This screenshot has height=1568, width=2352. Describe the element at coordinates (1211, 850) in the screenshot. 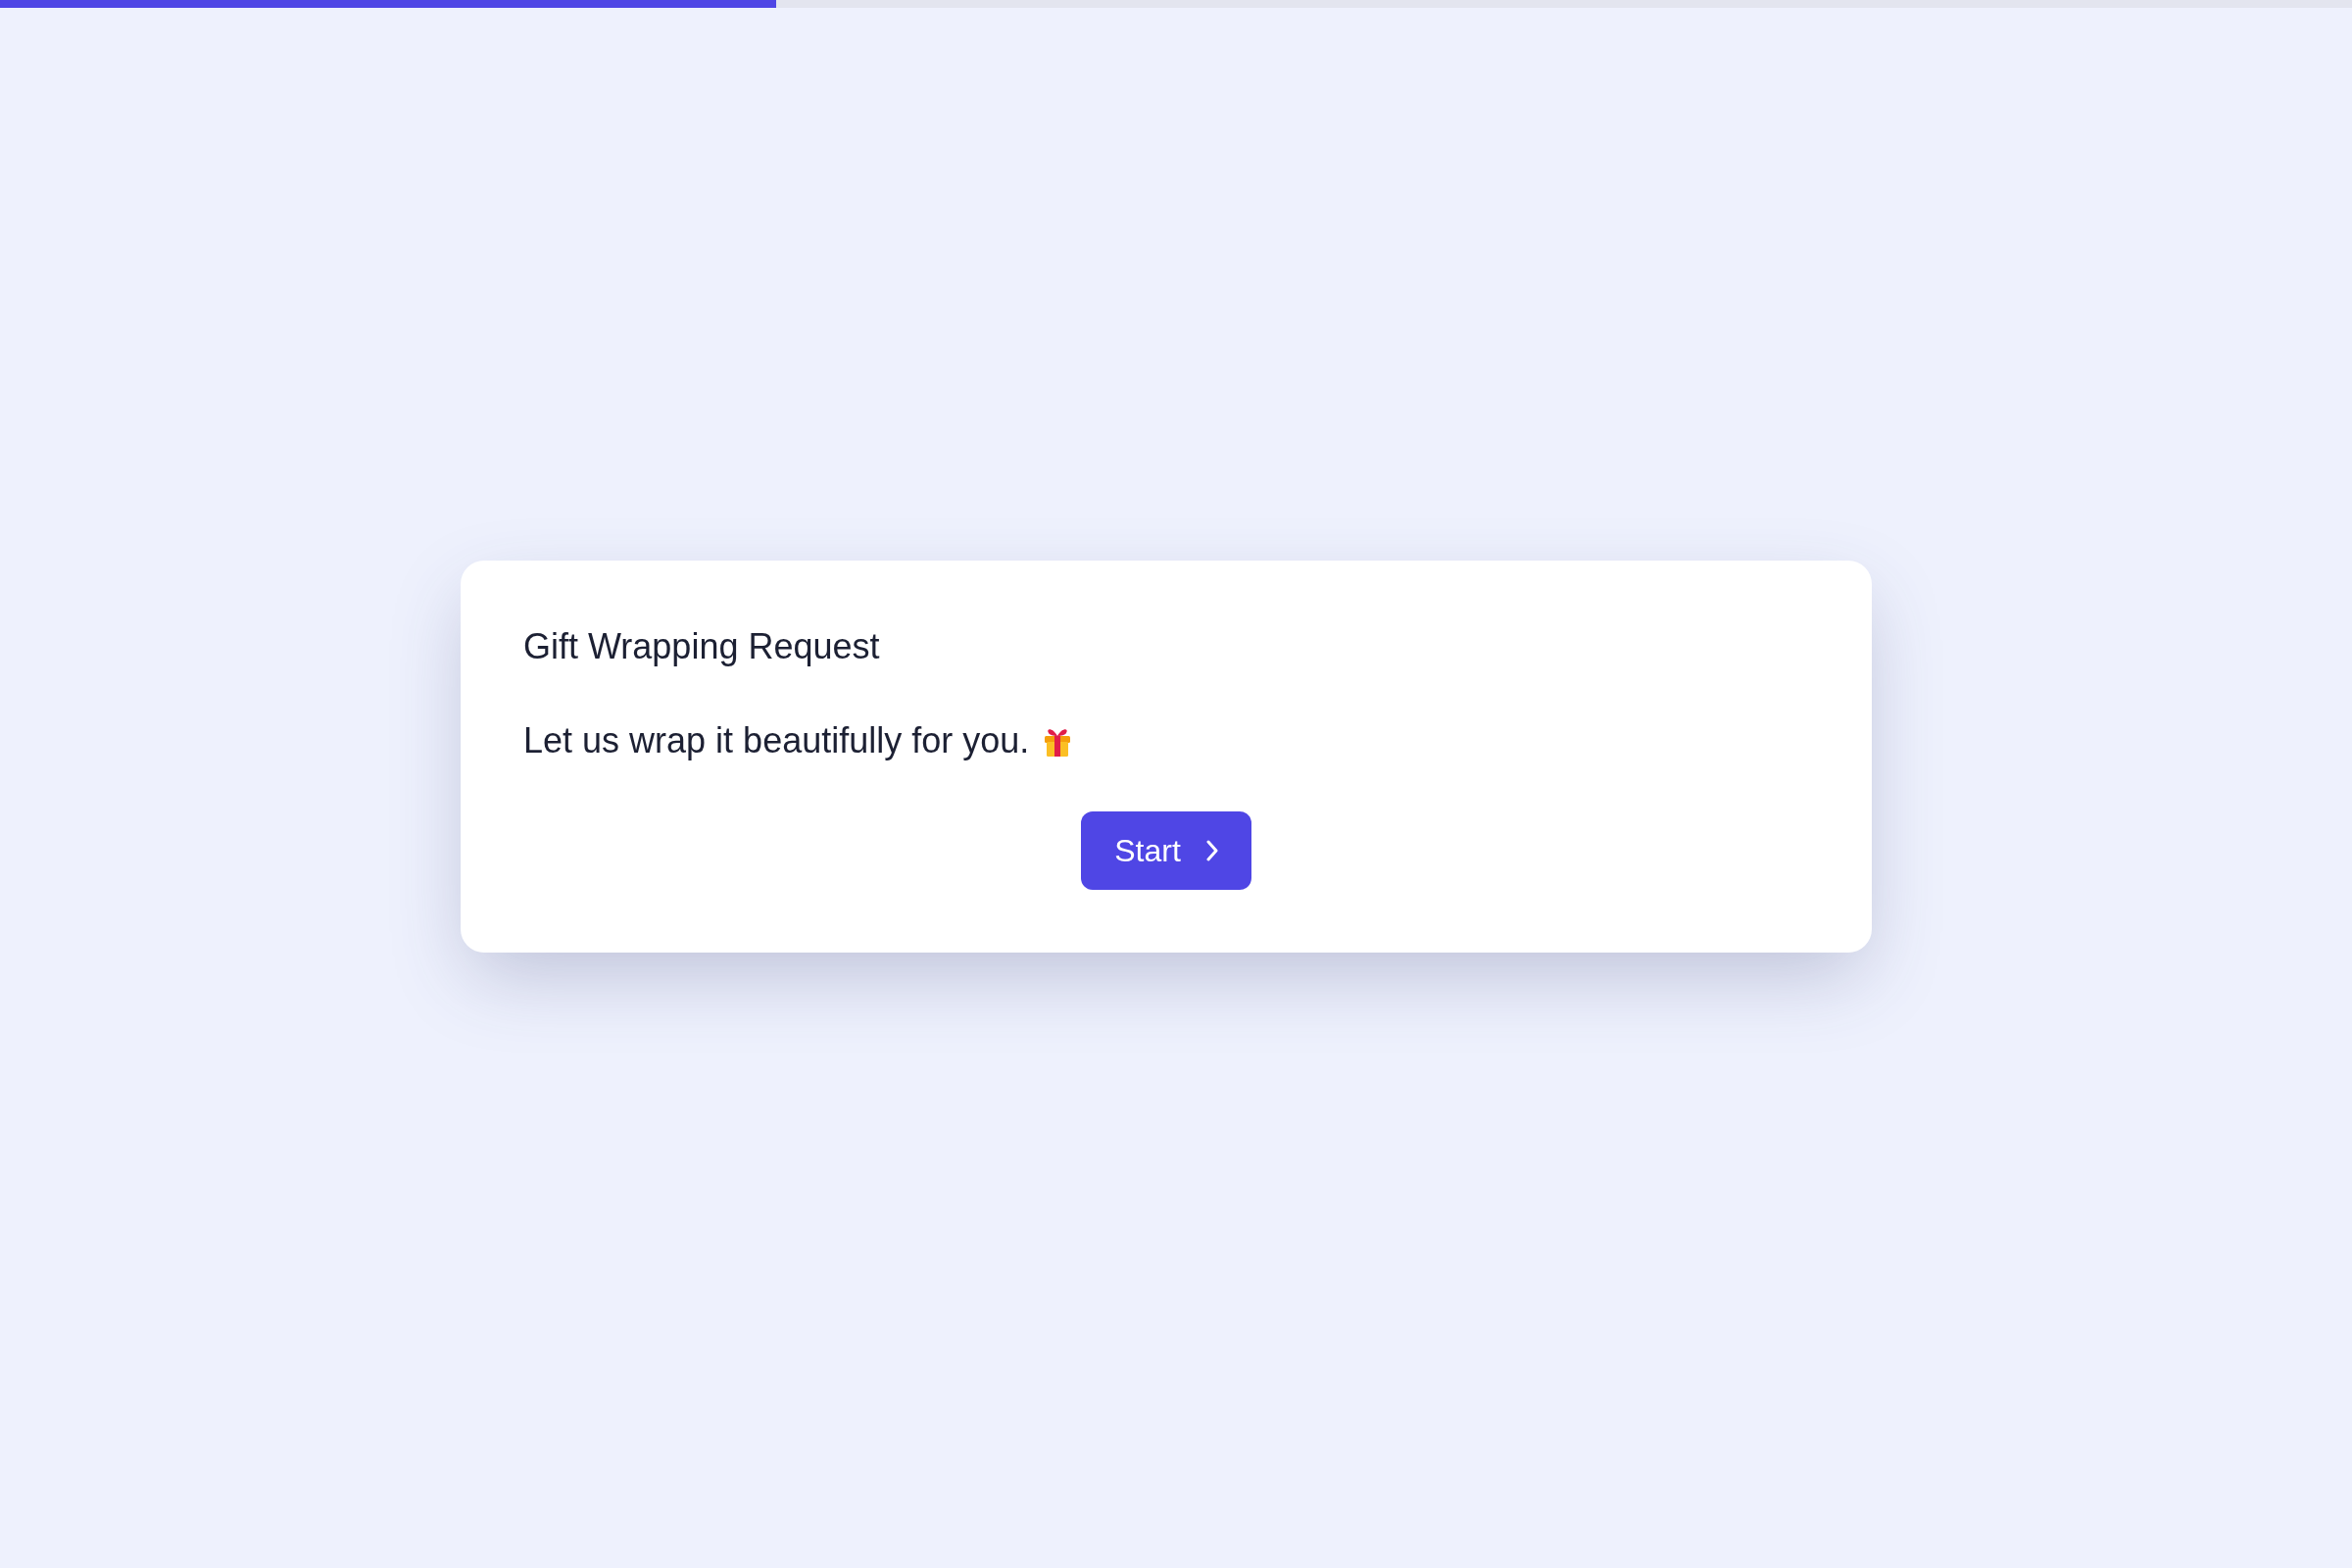

I see `chevron-right-icon` at that location.